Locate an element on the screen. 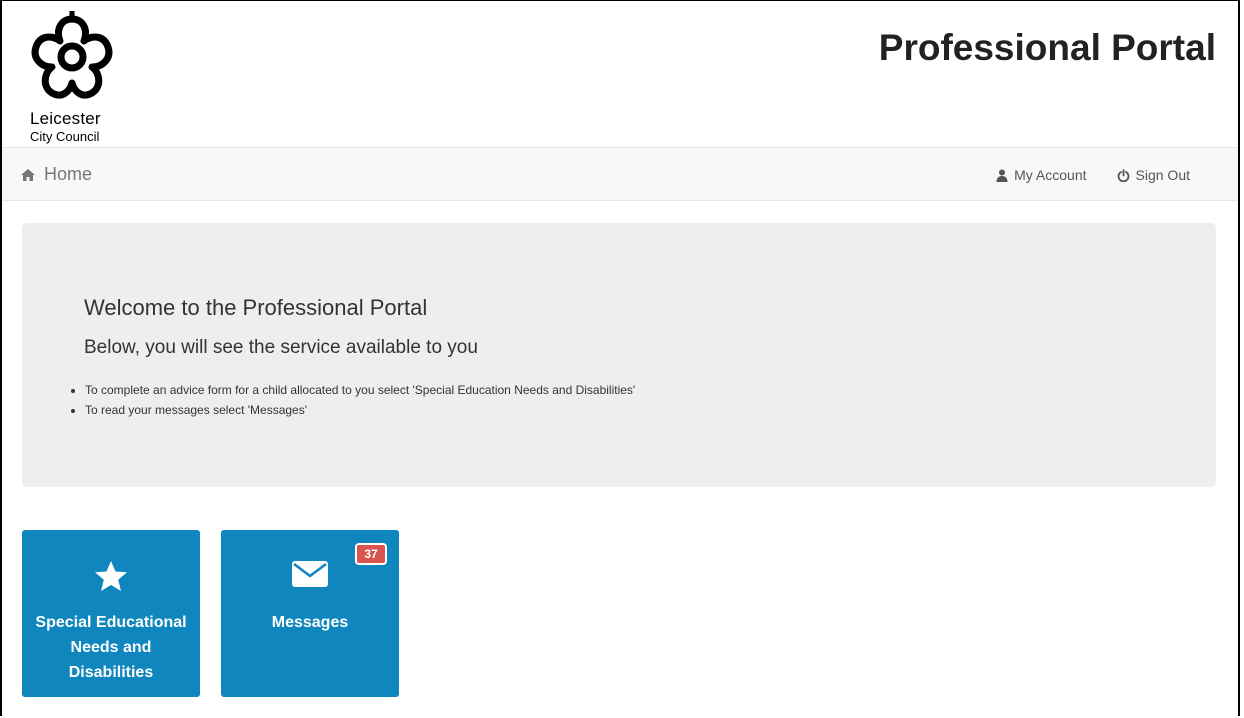  star-icon is located at coordinates (111, 576).